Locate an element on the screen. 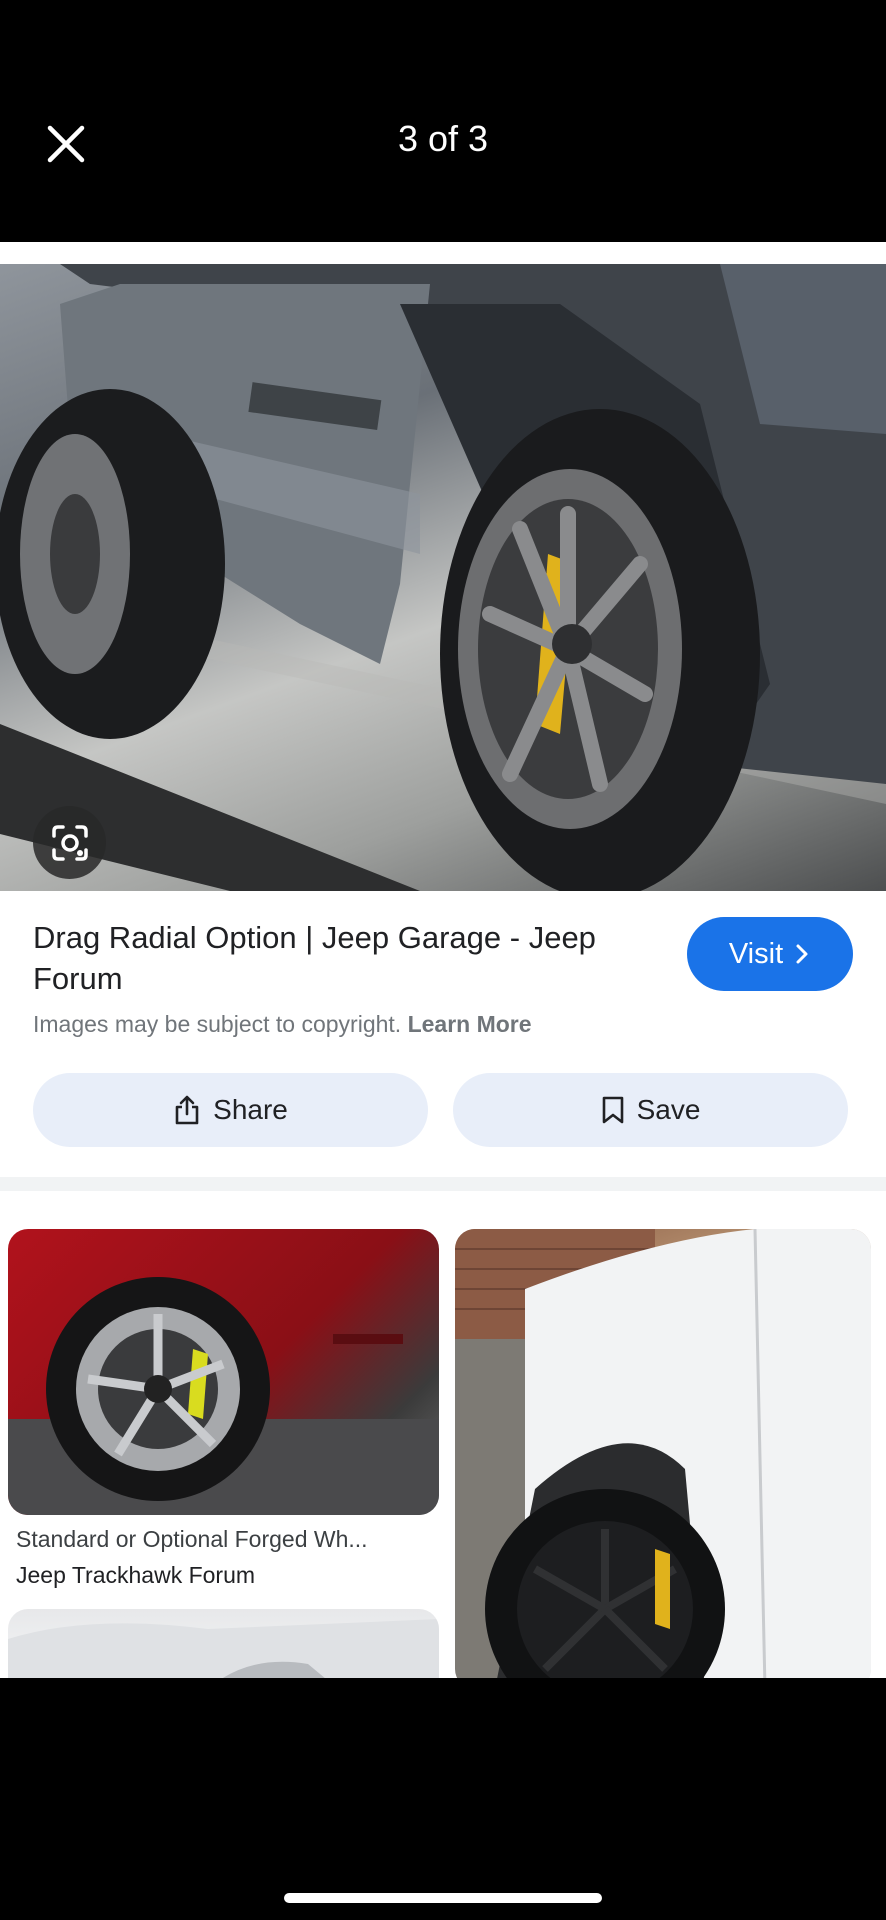  bookmark-icon is located at coordinates (612, 1110).